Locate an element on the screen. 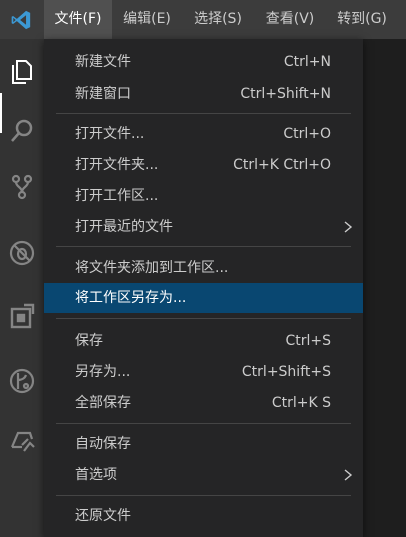 The image size is (406, 537). menu-go: 转到(G) is located at coordinates (362, 19).